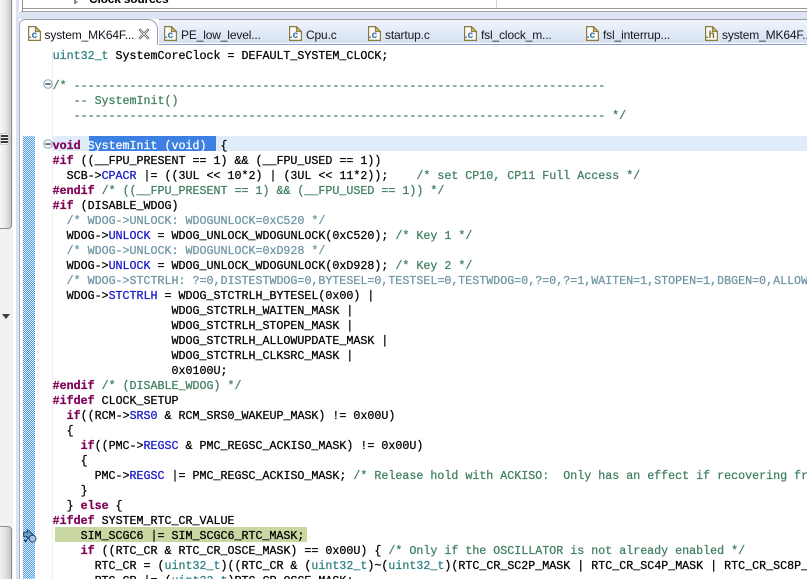 This screenshot has width=807, height=579. I want to click on svg-text: .h, so click(710, 35).